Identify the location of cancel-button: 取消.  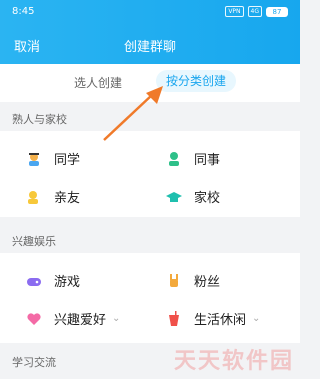
(27, 45).